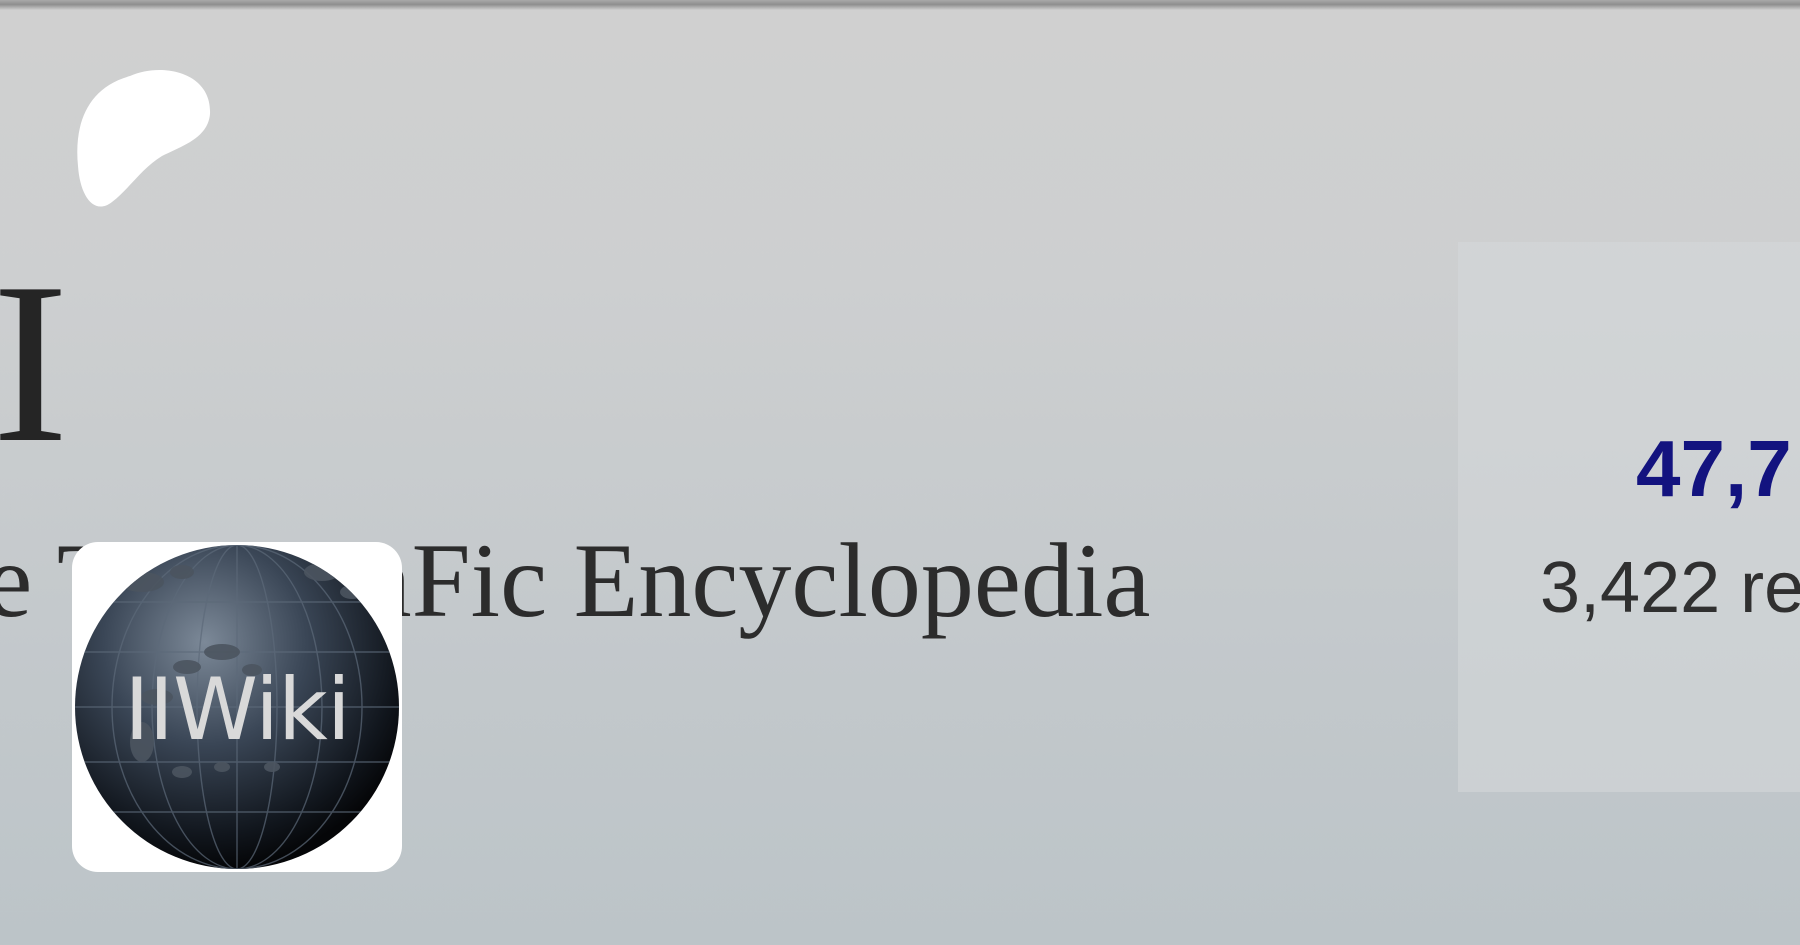 The image size is (1800, 945). I want to click on site-logo: IIWiki, so click(237, 707).